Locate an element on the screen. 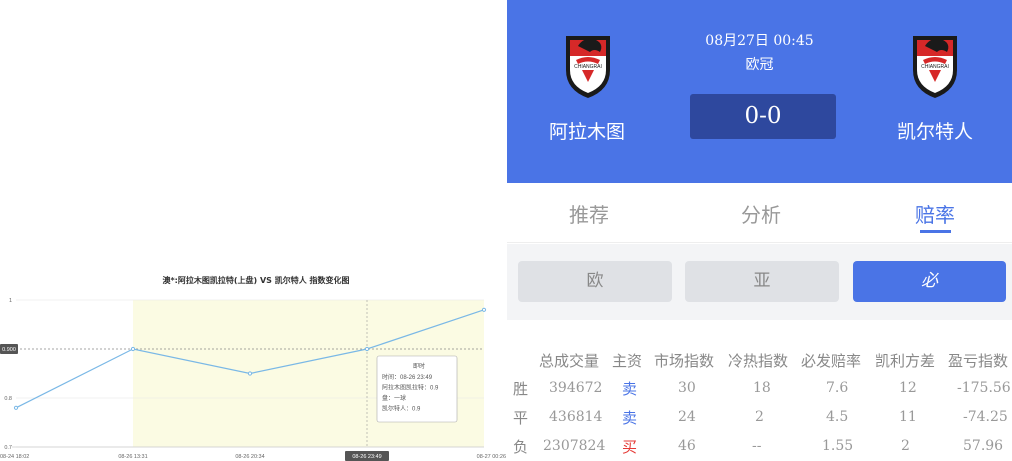  tooltip-line: 盘：一球 is located at coordinates (394, 398).